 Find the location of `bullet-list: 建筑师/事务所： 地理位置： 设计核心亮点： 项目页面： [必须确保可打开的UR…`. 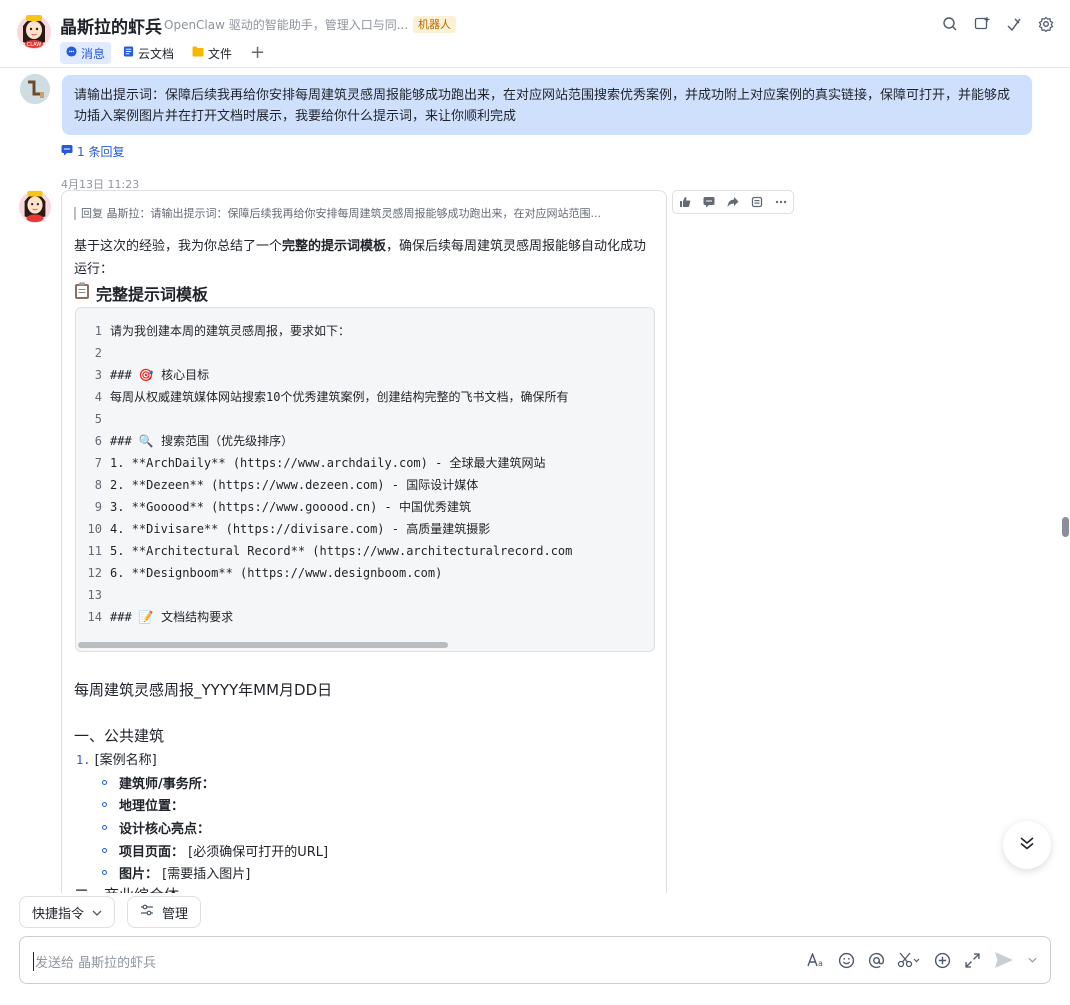

bullet-list: 建筑师/事务所： 地理位置： 设计核心亮点： 项目页面： [必须确保可打开的UR… is located at coordinates (215, 827).